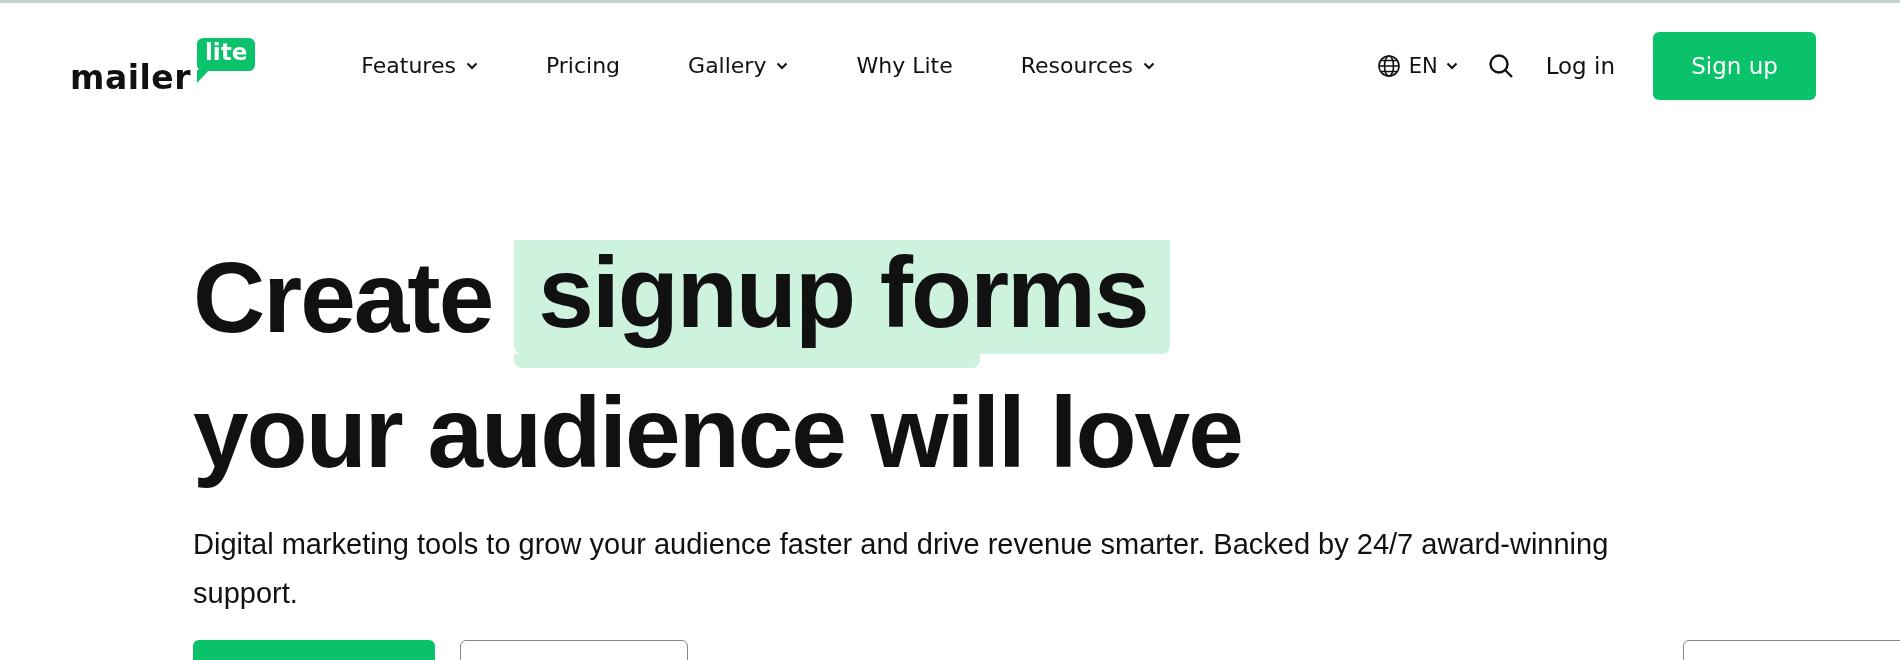 Image resolution: width=1900 pixels, height=660 pixels. I want to click on hero-description: Digital marketing tools to grow your audience faster and drive revenue smarter. Backed by 24/7 award-winning support., so click(901, 569).